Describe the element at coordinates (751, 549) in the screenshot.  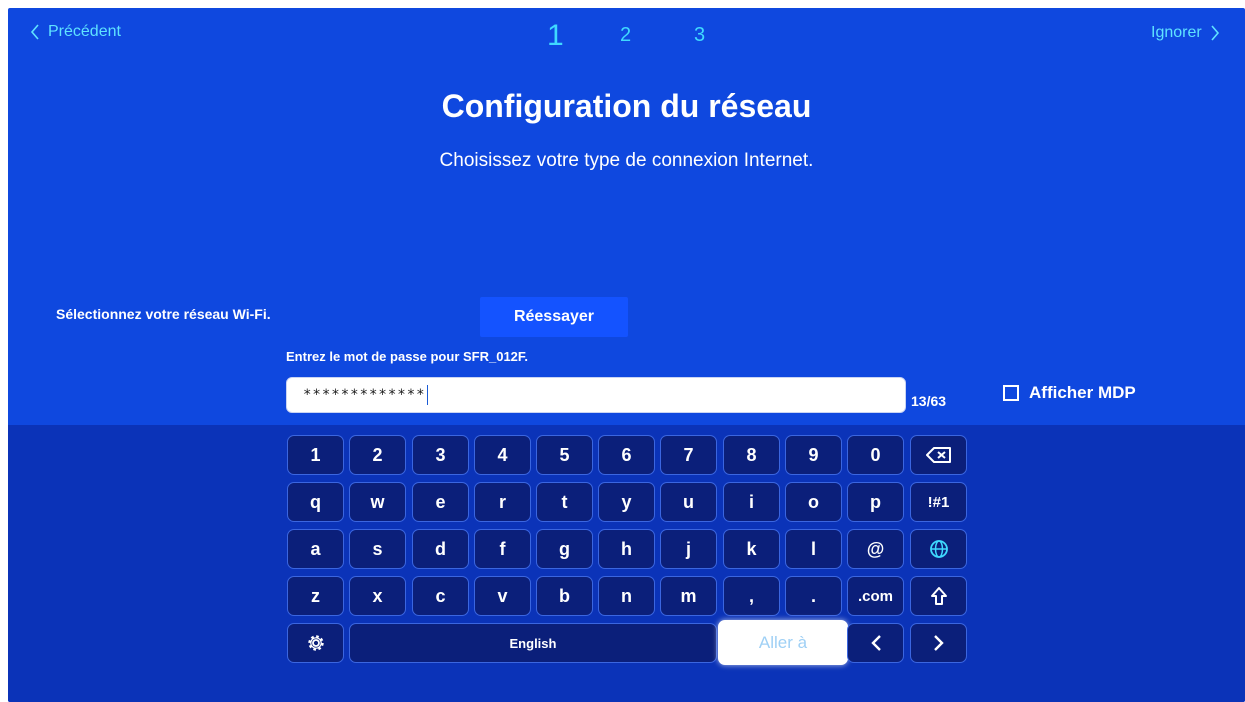
I see `key-k: k` at that location.